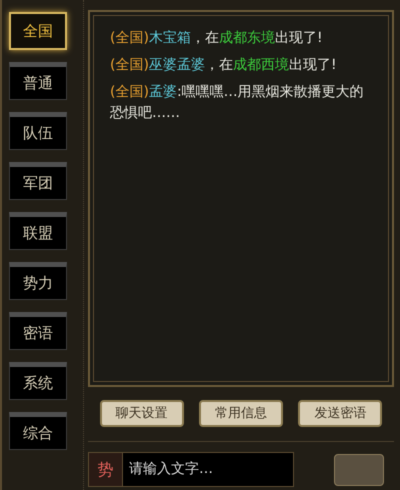 The height and width of the screenshot is (490, 400). What do you see at coordinates (38, 281) in the screenshot?
I see `channel-tab: 势力` at bounding box center [38, 281].